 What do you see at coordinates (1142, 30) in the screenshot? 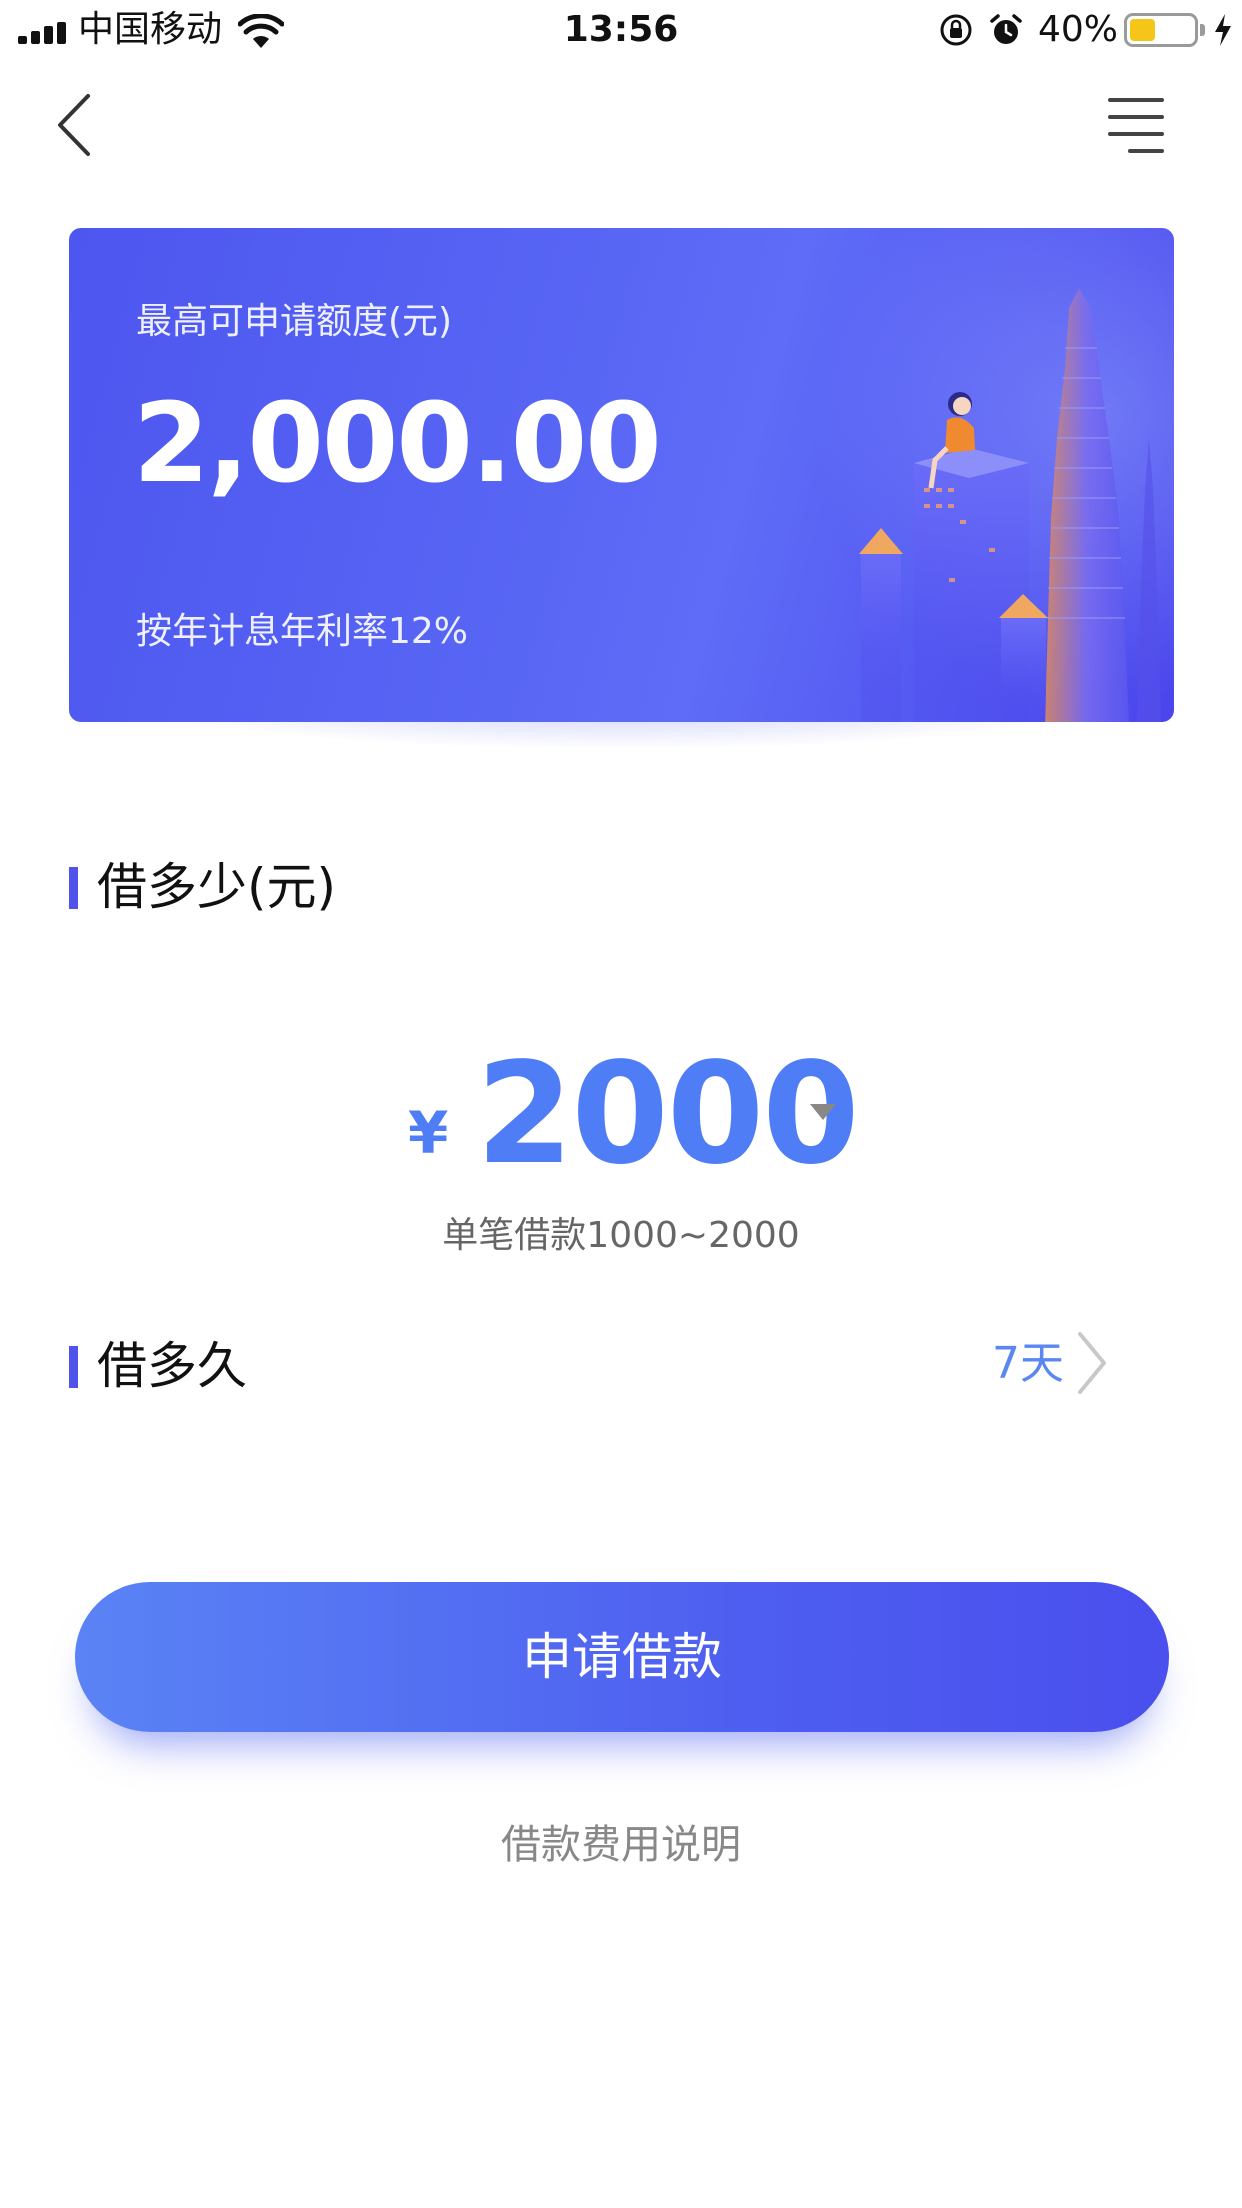
I see `battery-level` at bounding box center [1142, 30].